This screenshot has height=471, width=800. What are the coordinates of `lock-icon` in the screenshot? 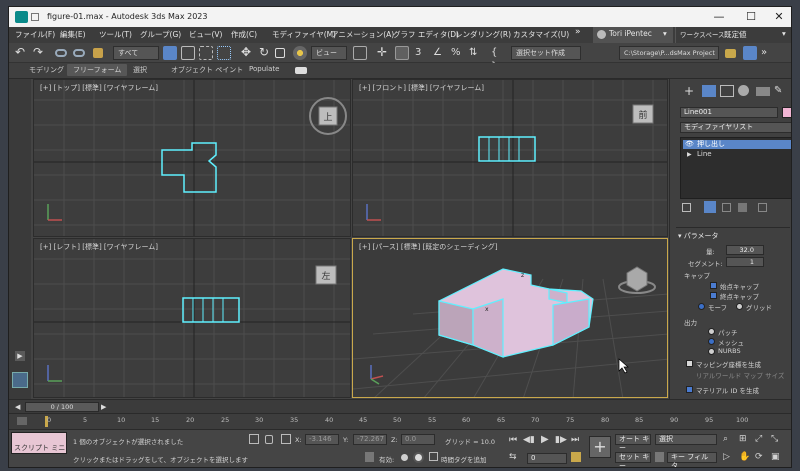 It's located at (269, 439).